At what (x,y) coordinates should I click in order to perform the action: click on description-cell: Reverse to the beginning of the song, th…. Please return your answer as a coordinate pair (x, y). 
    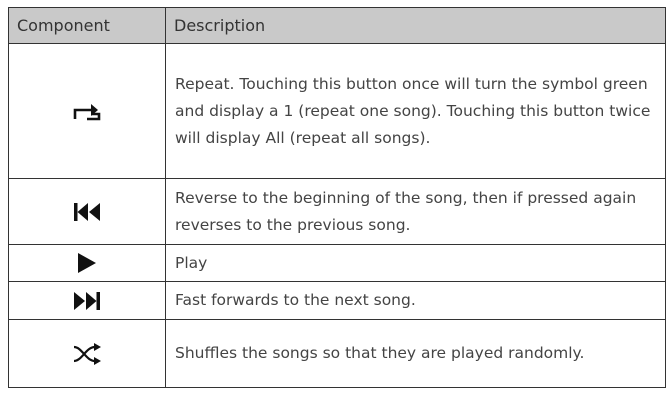
    Looking at the image, I should click on (415, 211).